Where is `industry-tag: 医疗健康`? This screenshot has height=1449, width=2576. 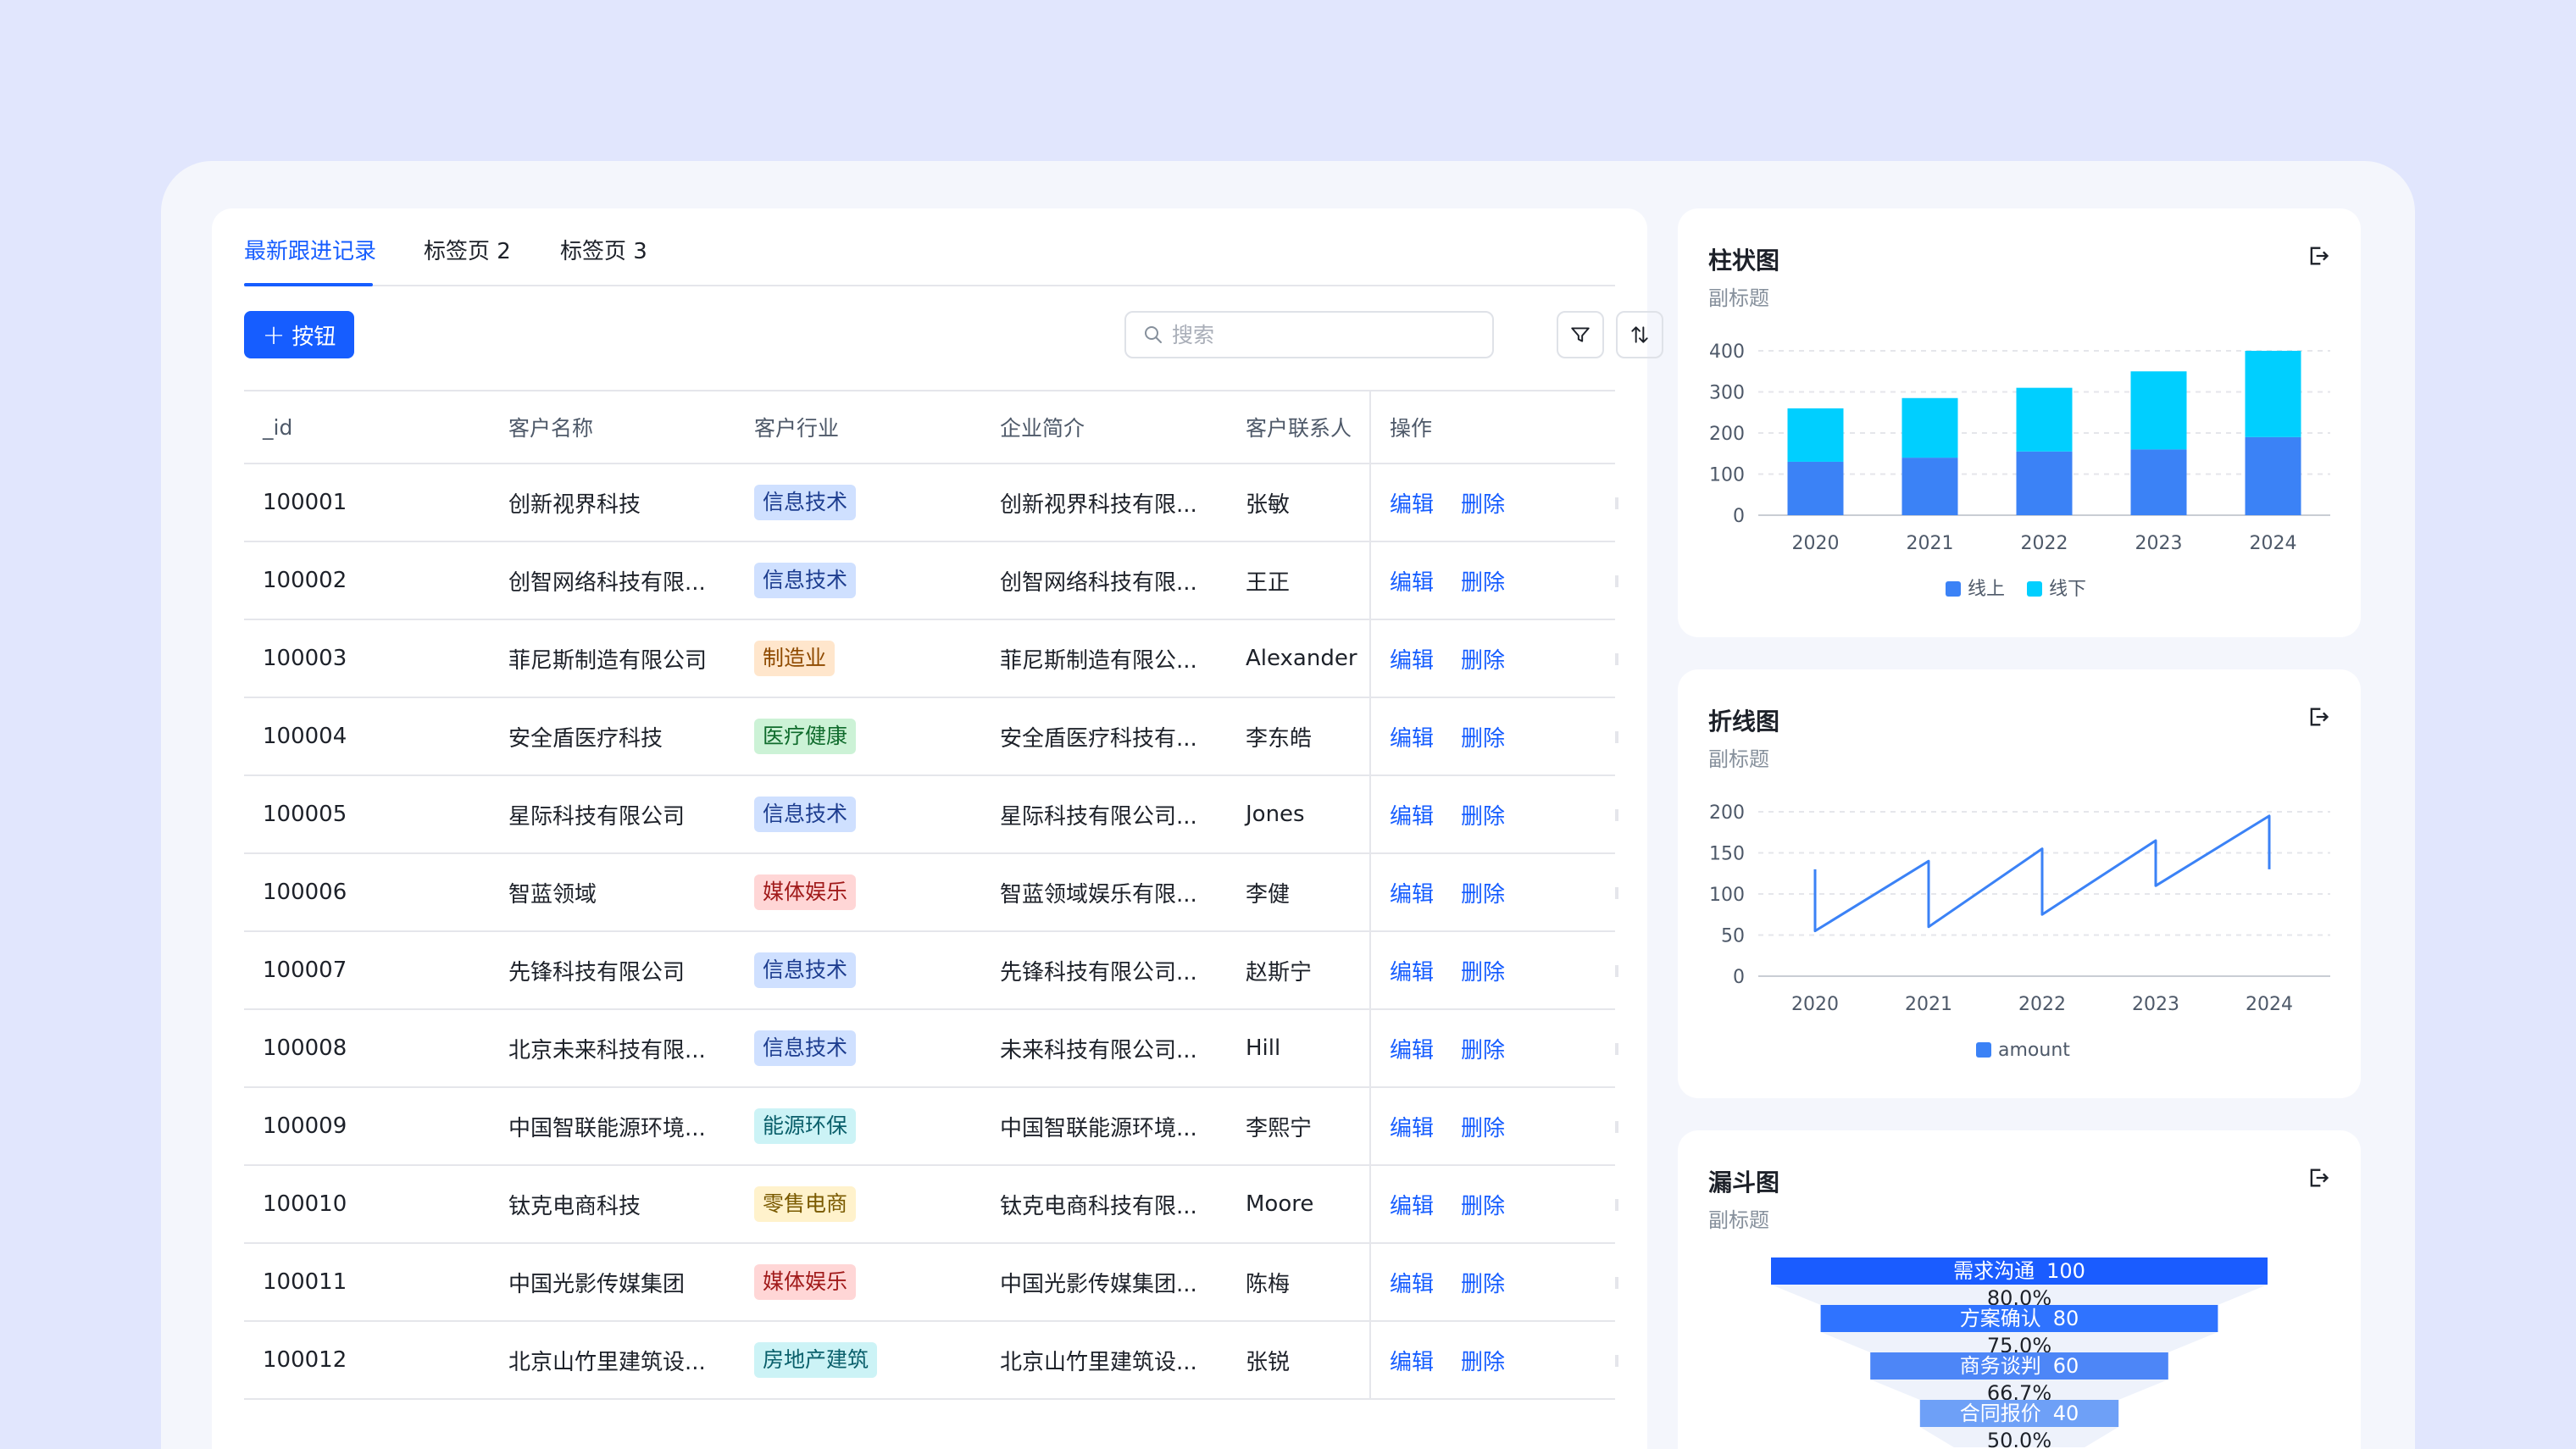 industry-tag: 医疗健康 is located at coordinates (805, 736).